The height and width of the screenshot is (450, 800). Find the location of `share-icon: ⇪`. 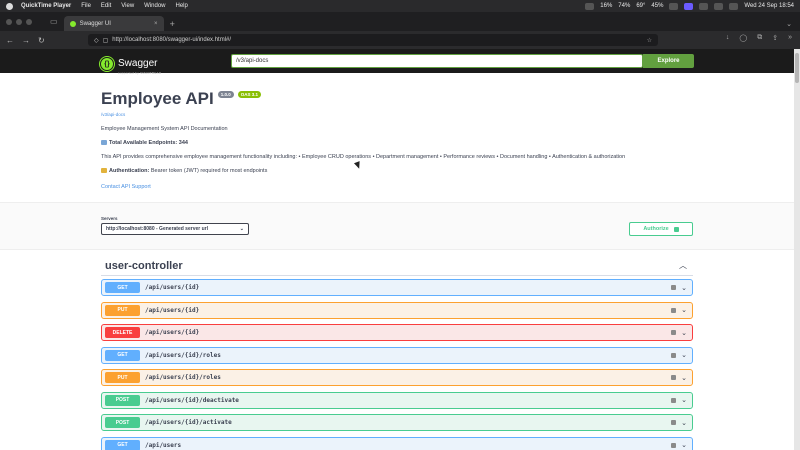

share-icon: ⇪ is located at coordinates (775, 38).